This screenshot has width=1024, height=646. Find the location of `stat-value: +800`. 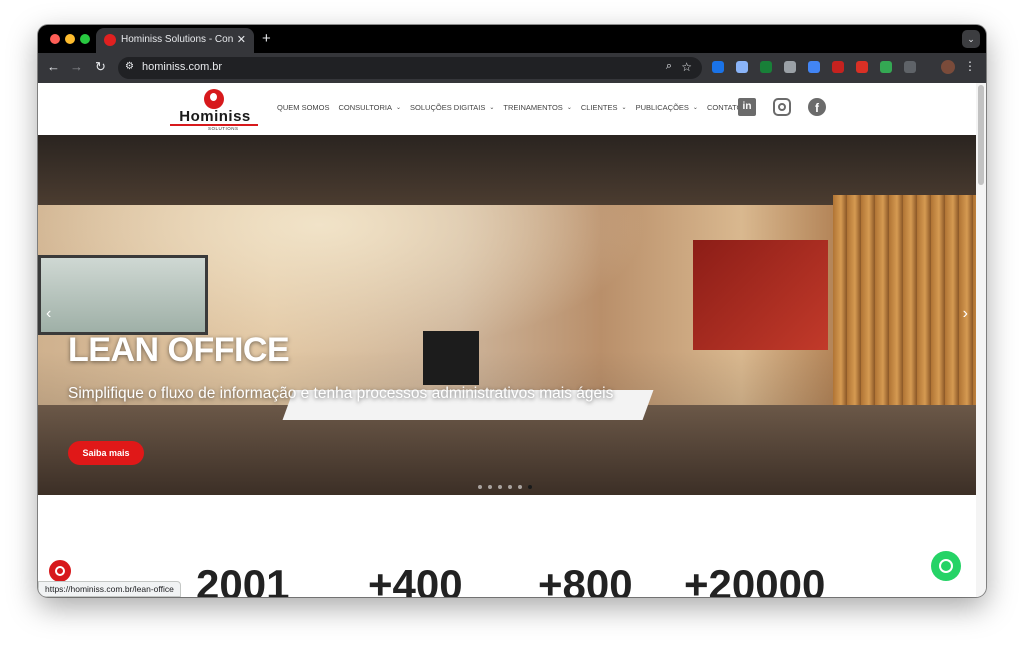

stat-value: +800 is located at coordinates (585, 579).